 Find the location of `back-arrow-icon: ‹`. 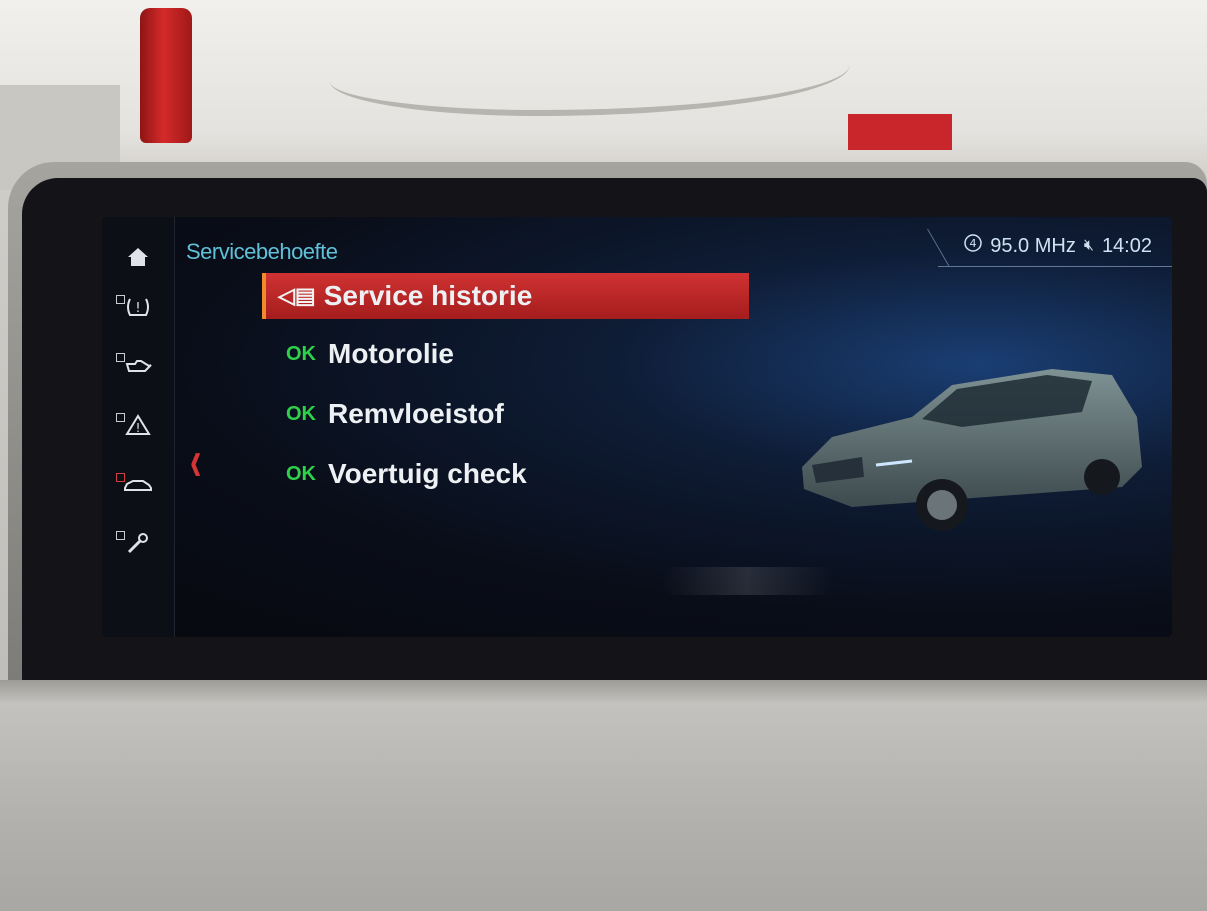

back-arrow-icon: ‹ is located at coordinates (196, 460).